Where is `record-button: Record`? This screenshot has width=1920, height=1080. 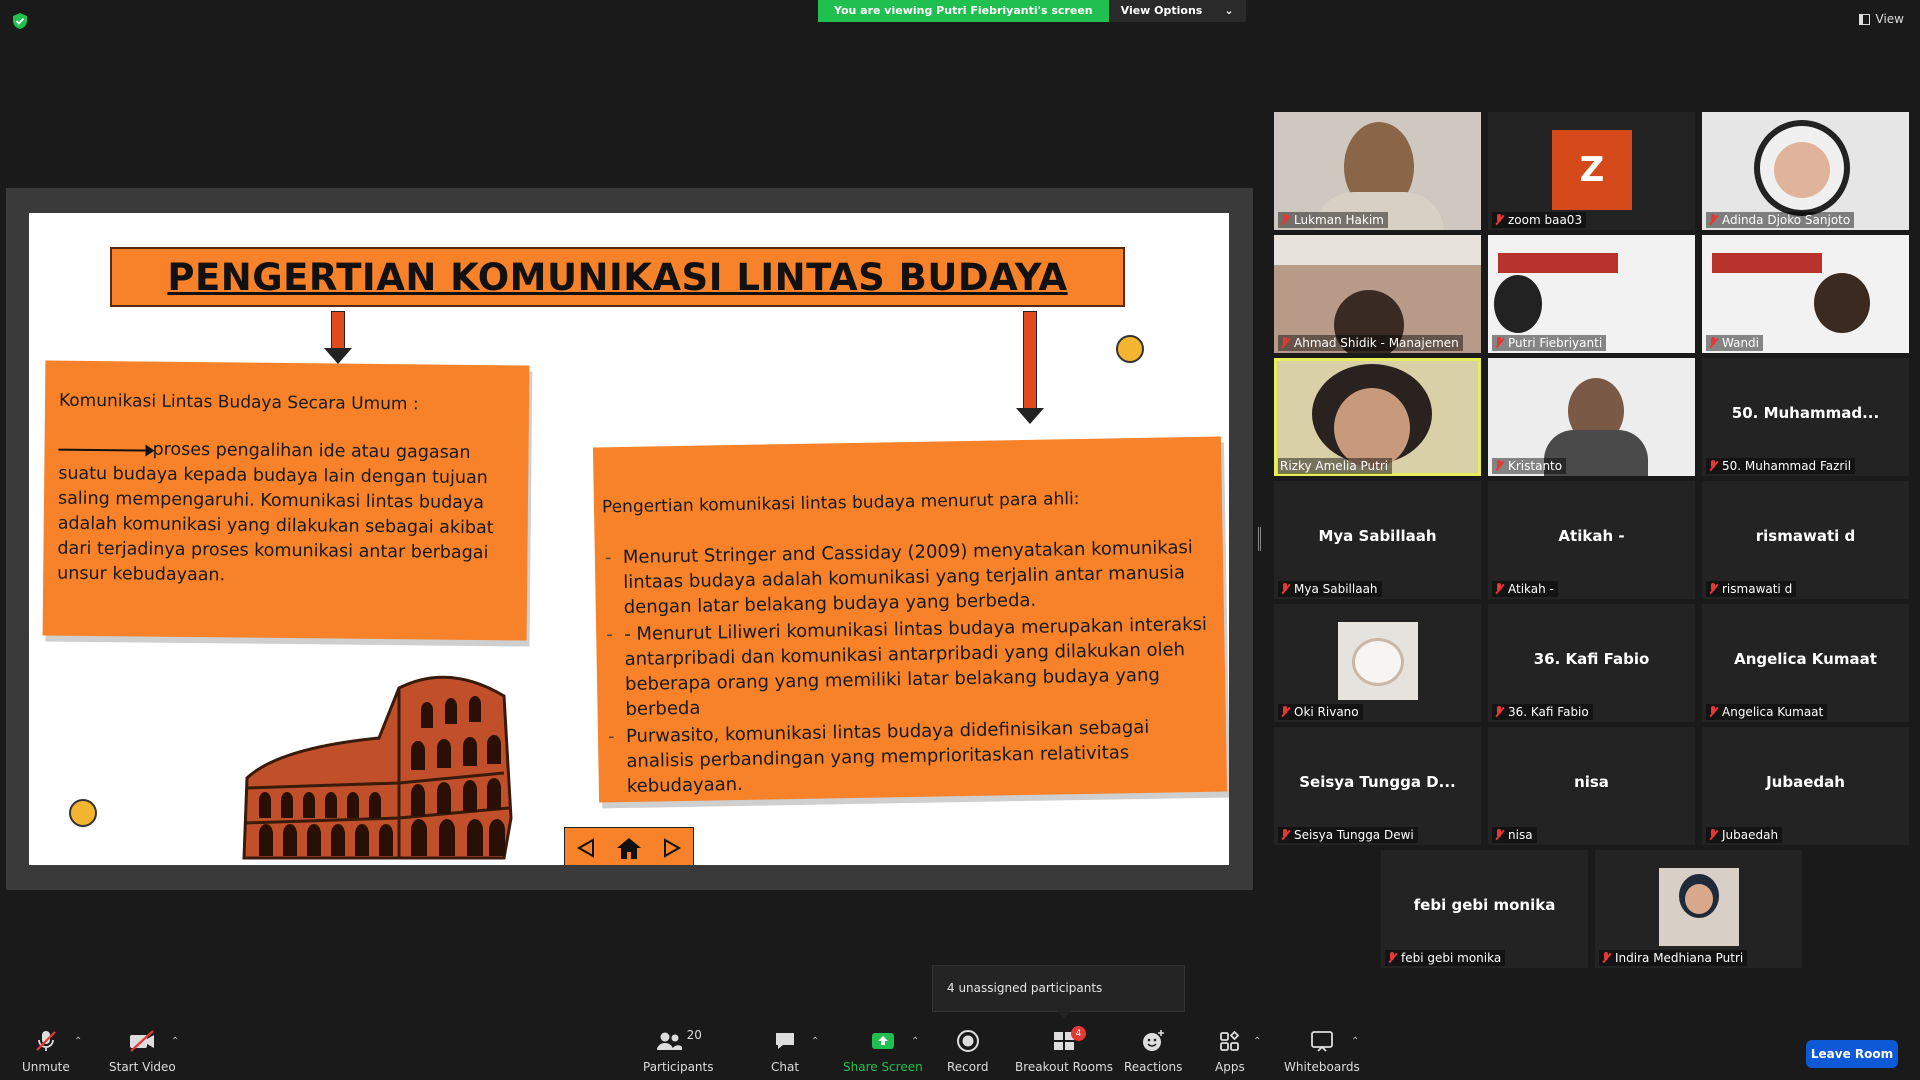 record-button: Record is located at coordinates (967, 1051).